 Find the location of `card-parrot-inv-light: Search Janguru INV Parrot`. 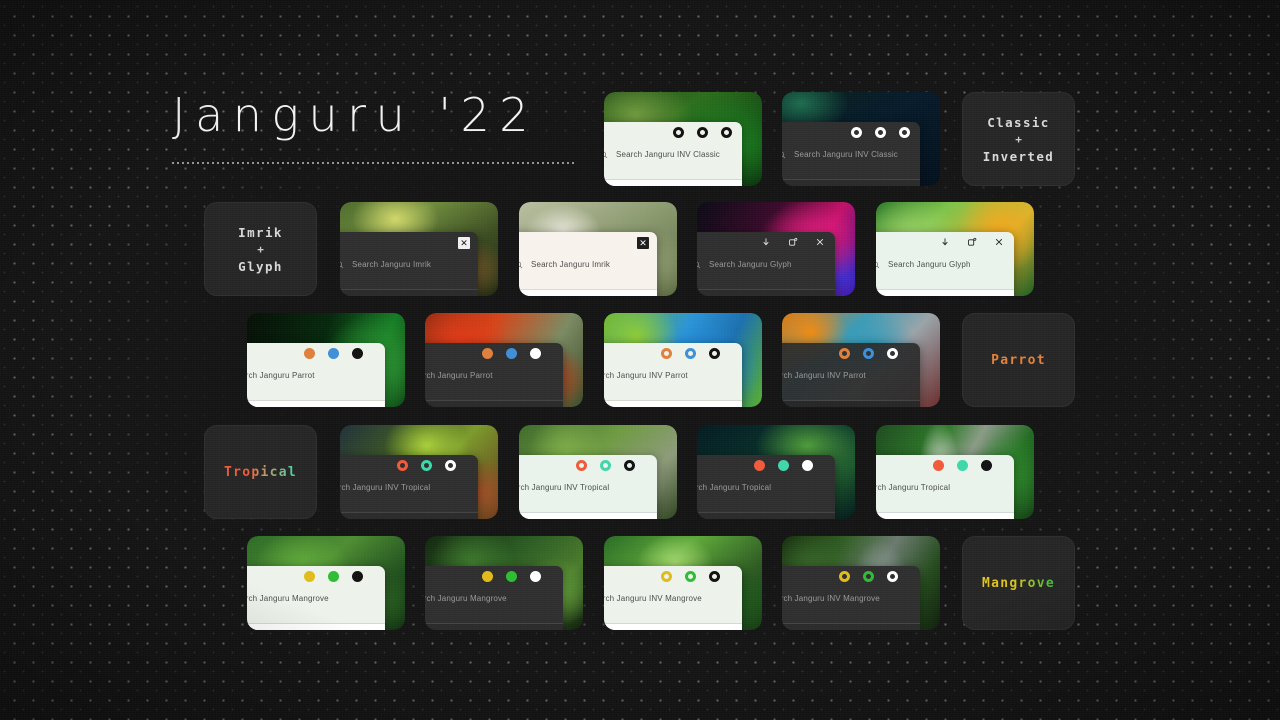

card-parrot-inv-light: Search Janguru INV Parrot is located at coordinates (683, 360).